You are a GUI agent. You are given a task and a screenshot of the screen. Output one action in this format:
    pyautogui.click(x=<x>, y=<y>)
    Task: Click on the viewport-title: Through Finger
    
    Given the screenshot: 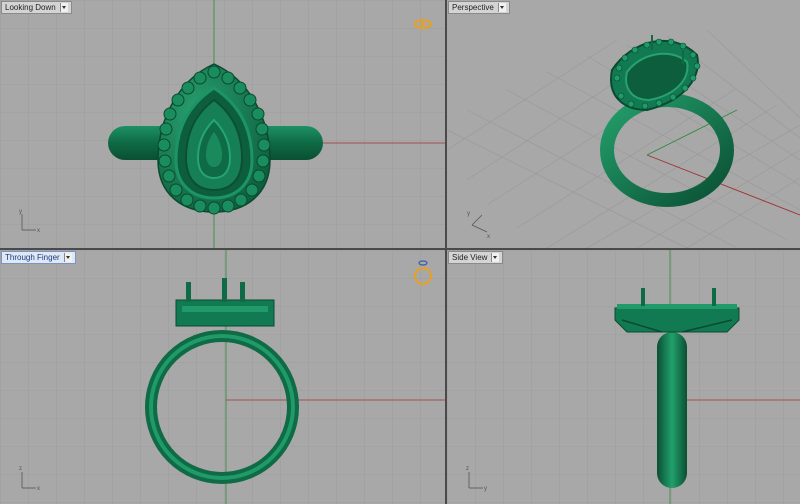 What is the action you would take?
    pyautogui.click(x=38, y=257)
    